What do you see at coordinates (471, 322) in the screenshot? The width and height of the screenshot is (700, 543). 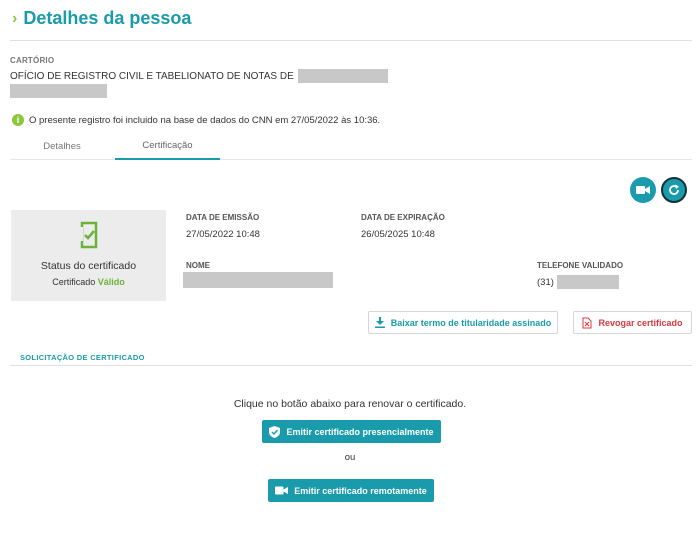 I see `download-term-label: Baixar termo de titularidade assinado` at bounding box center [471, 322].